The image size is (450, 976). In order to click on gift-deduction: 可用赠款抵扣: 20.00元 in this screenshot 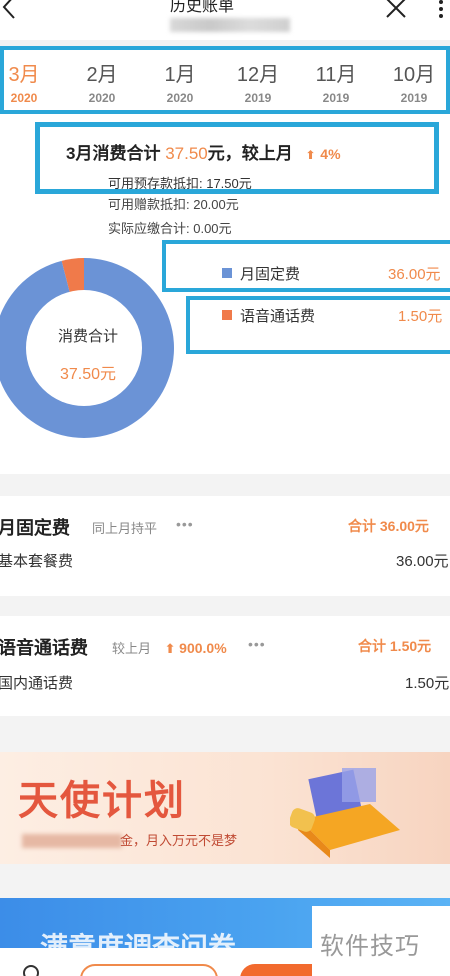, I will do `click(173, 204)`.